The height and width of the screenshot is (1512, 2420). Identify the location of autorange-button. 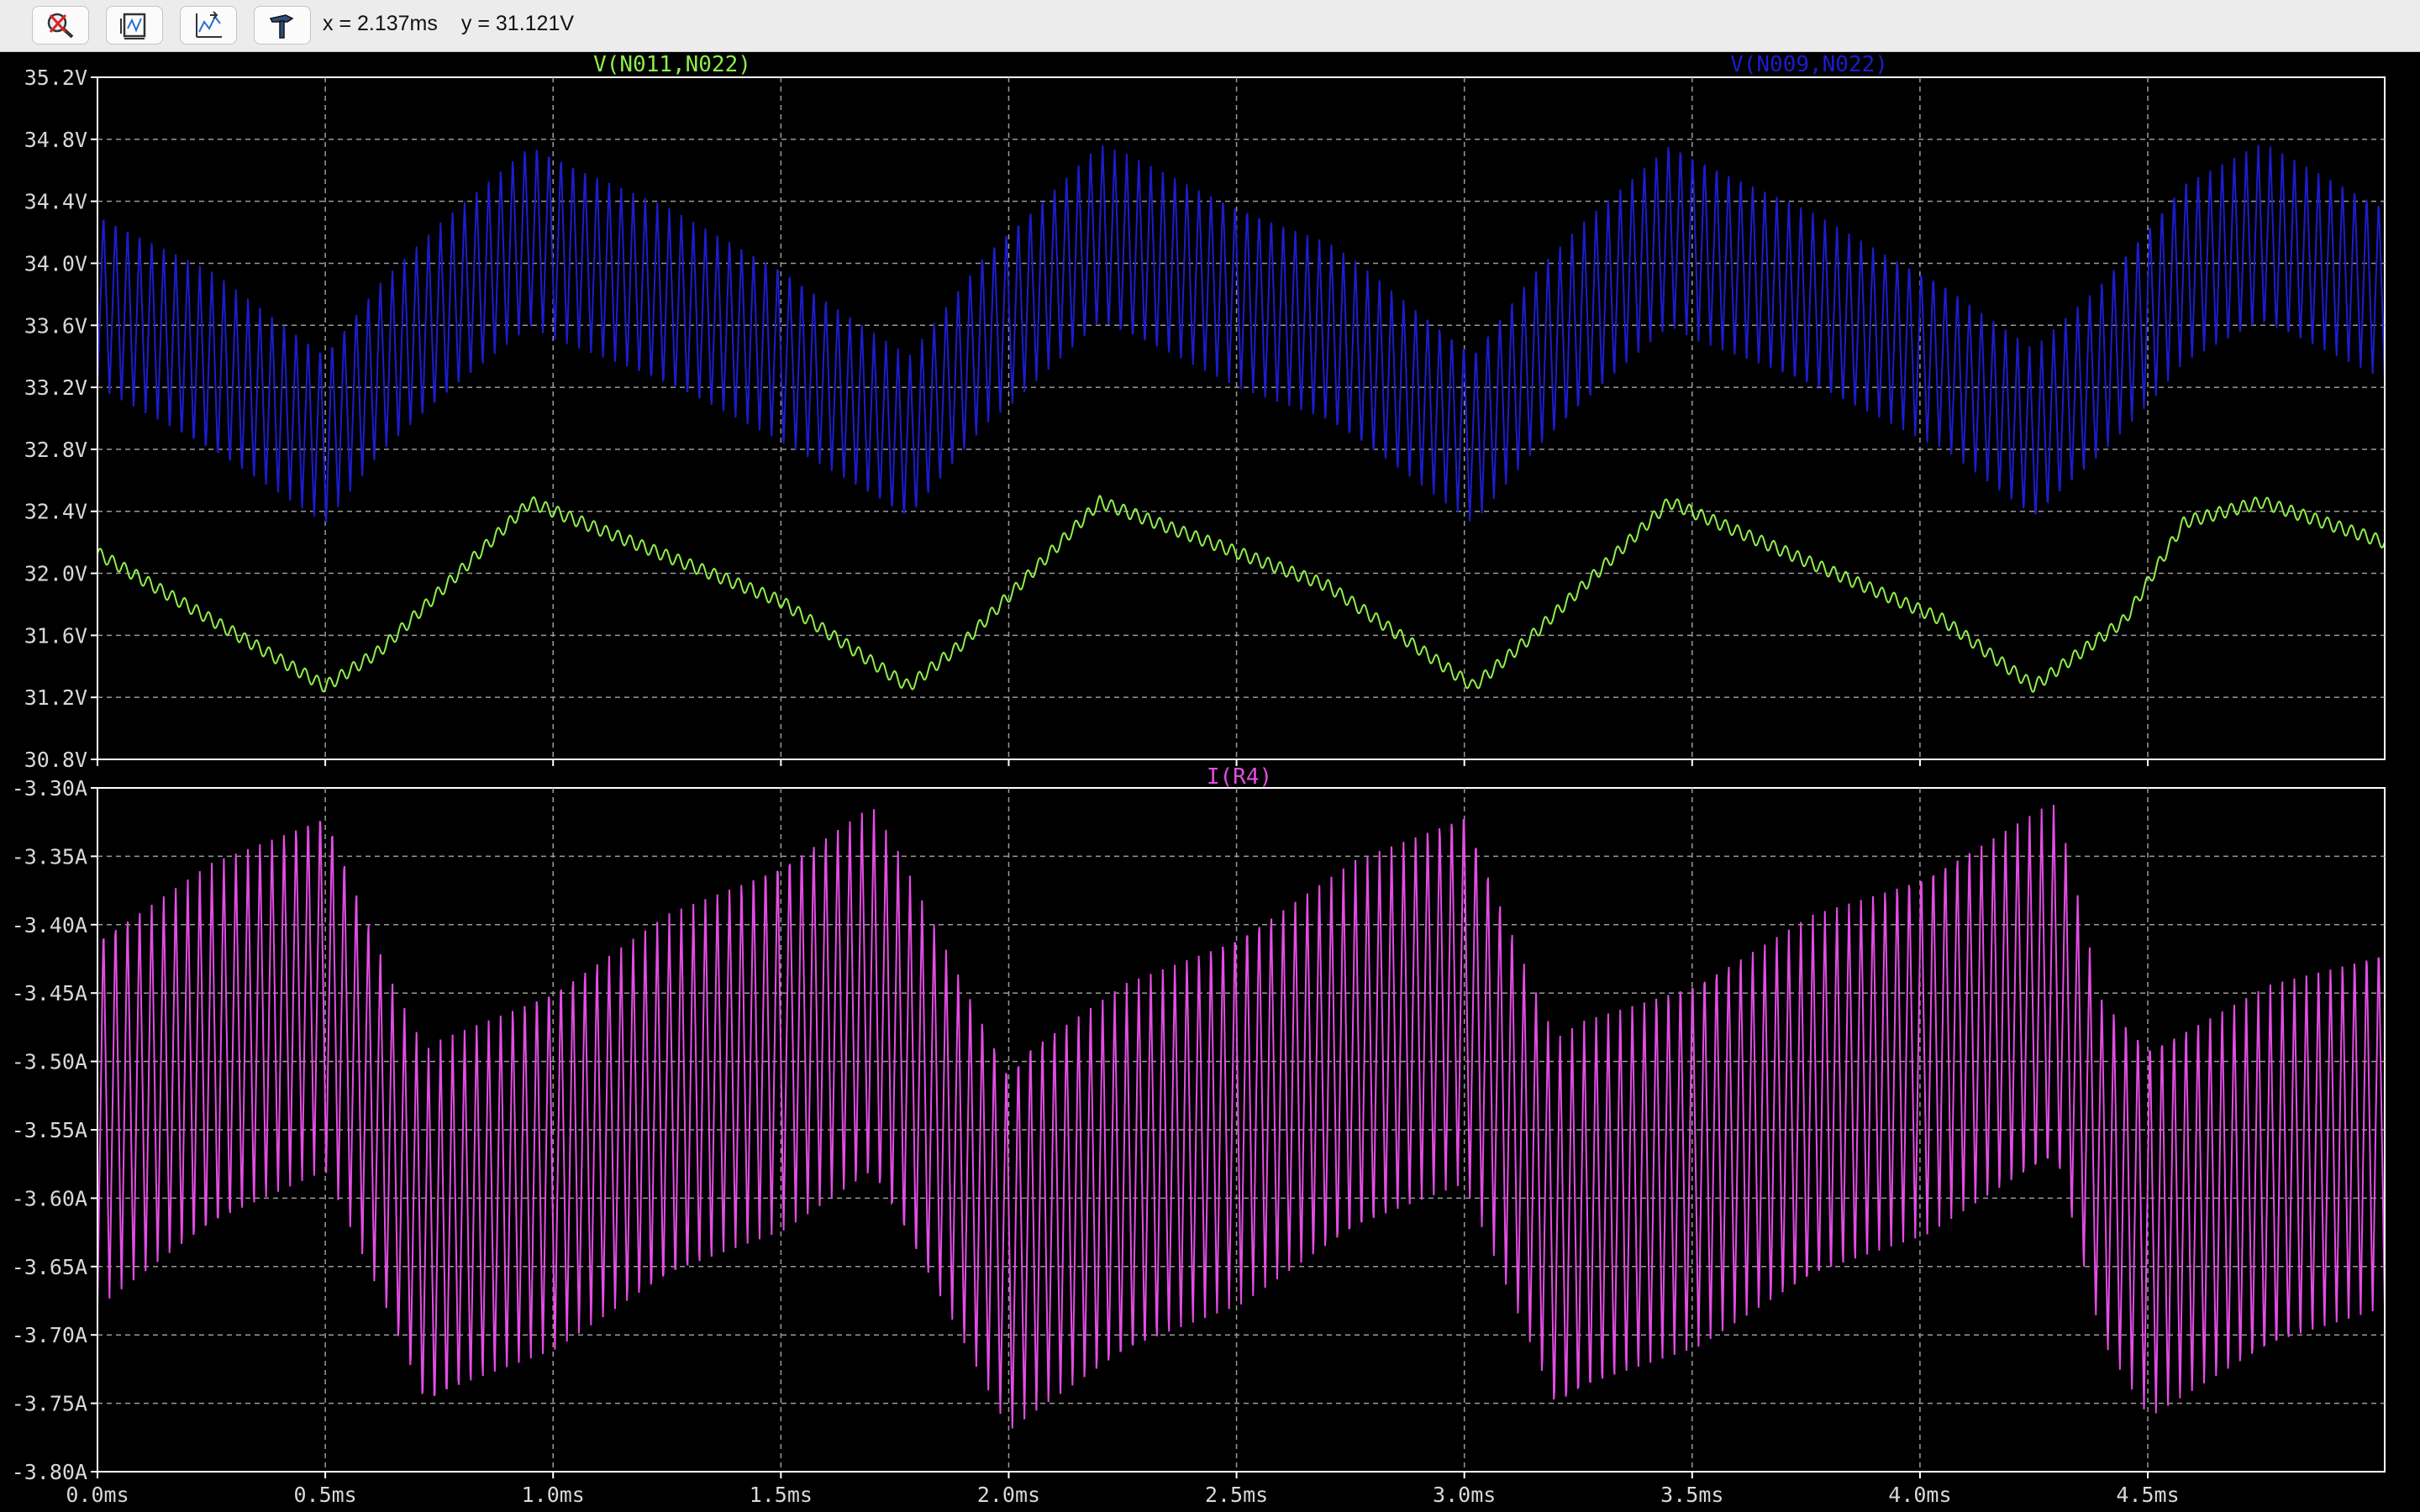
(134, 25).